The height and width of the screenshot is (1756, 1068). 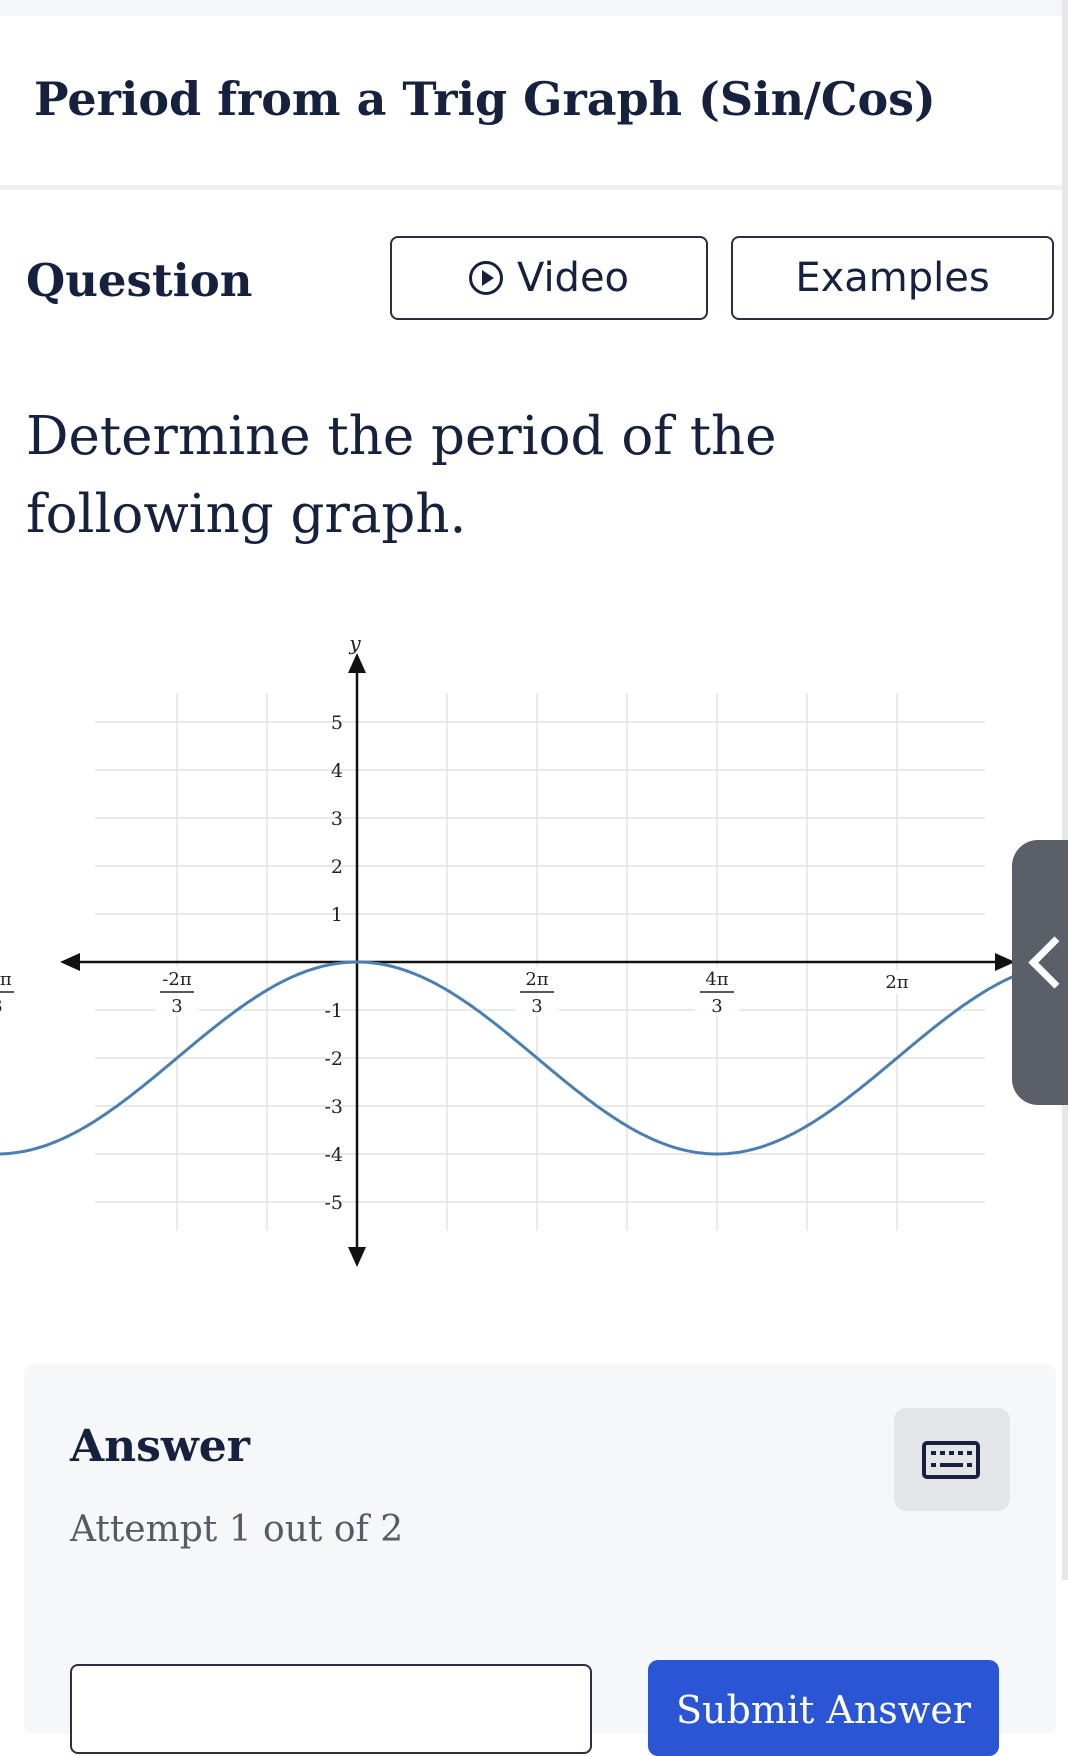 What do you see at coordinates (716, 991) in the screenshot?
I see `x-tick-label: 4π3` at bounding box center [716, 991].